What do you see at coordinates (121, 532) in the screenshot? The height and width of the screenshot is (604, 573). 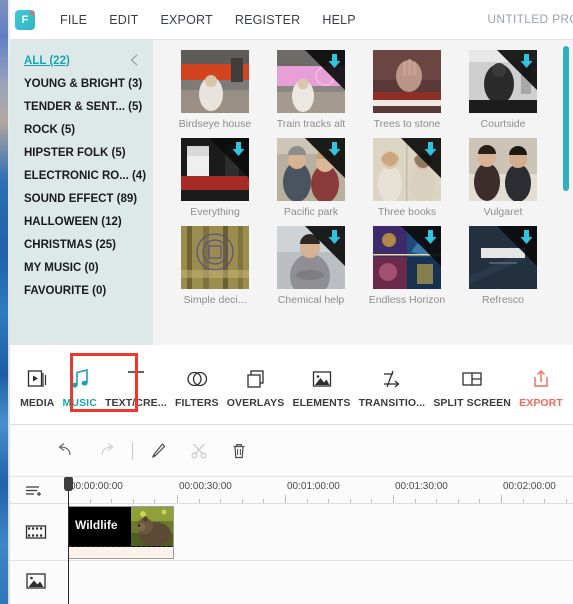 I see `timeline-clip: Wildlife` at bounding box center [121, 532].